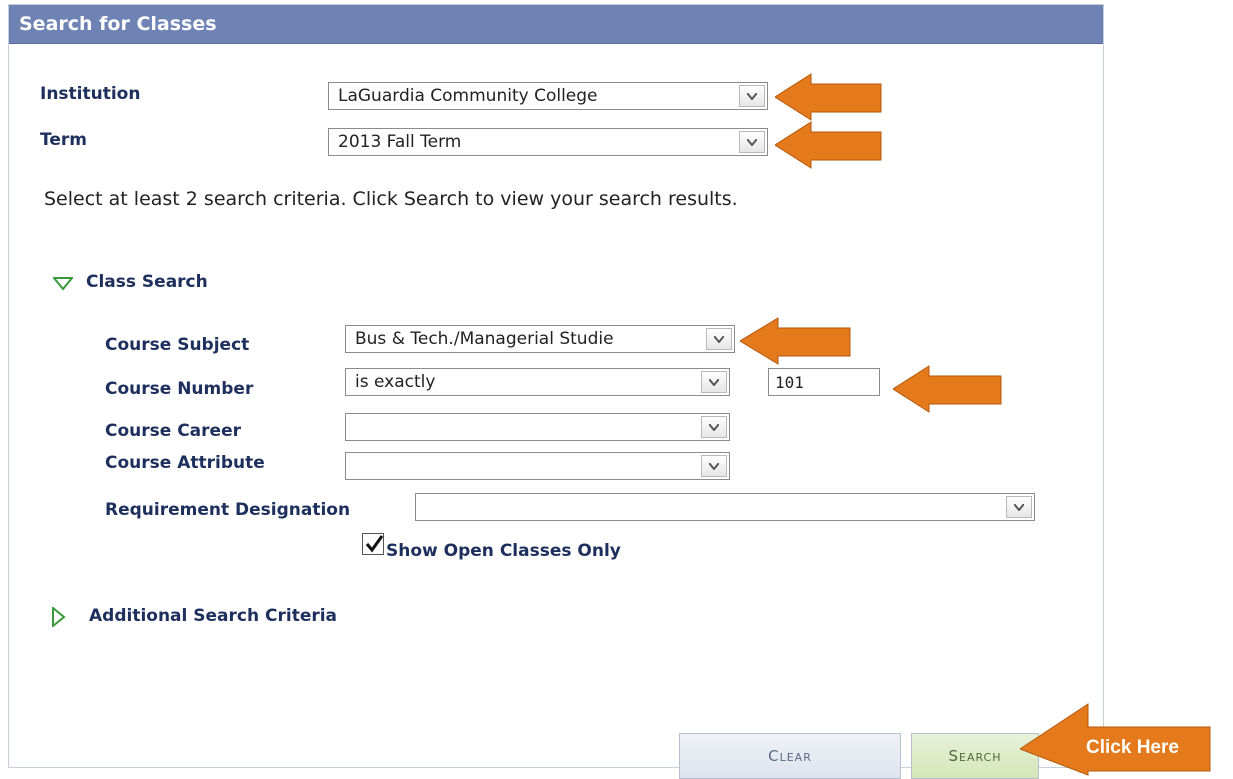  I want to click on institution-select: LaGuardia Community College, so click(548, 96).